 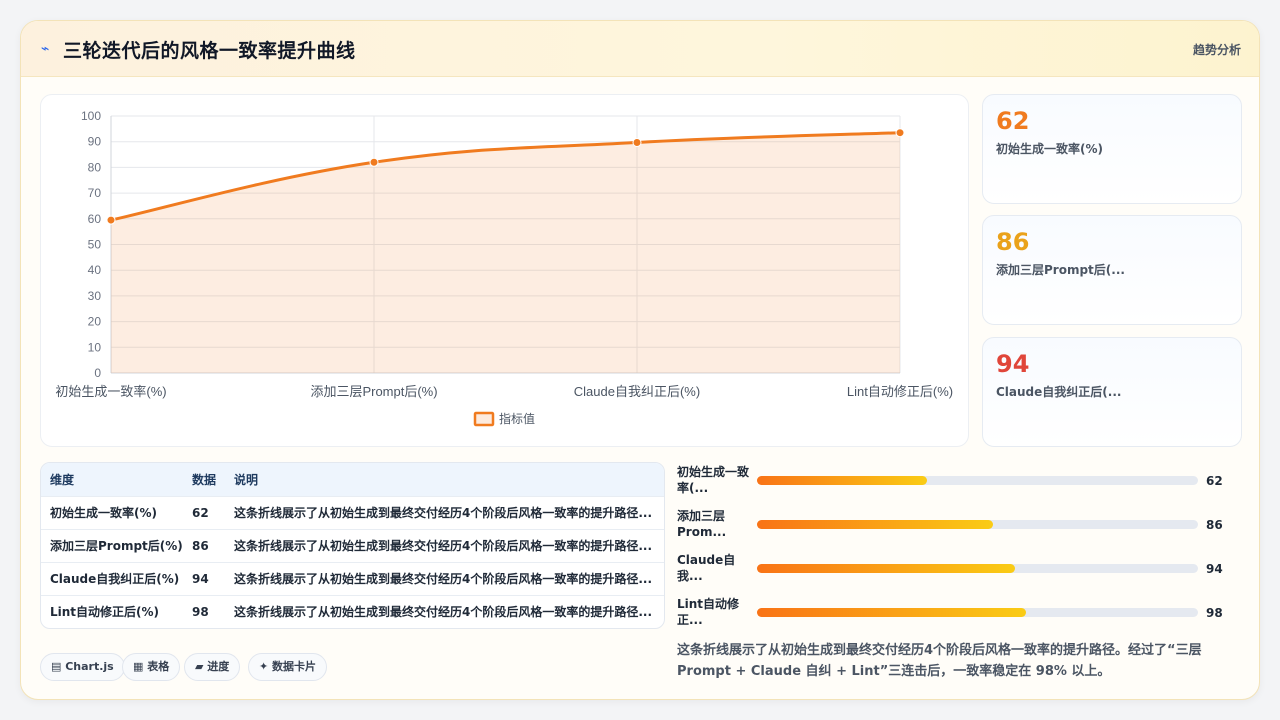 What do you see at coordinates (1214, 525) in the screenshot?
I see `progress-value: 86` at bounding box center [1214, 525].